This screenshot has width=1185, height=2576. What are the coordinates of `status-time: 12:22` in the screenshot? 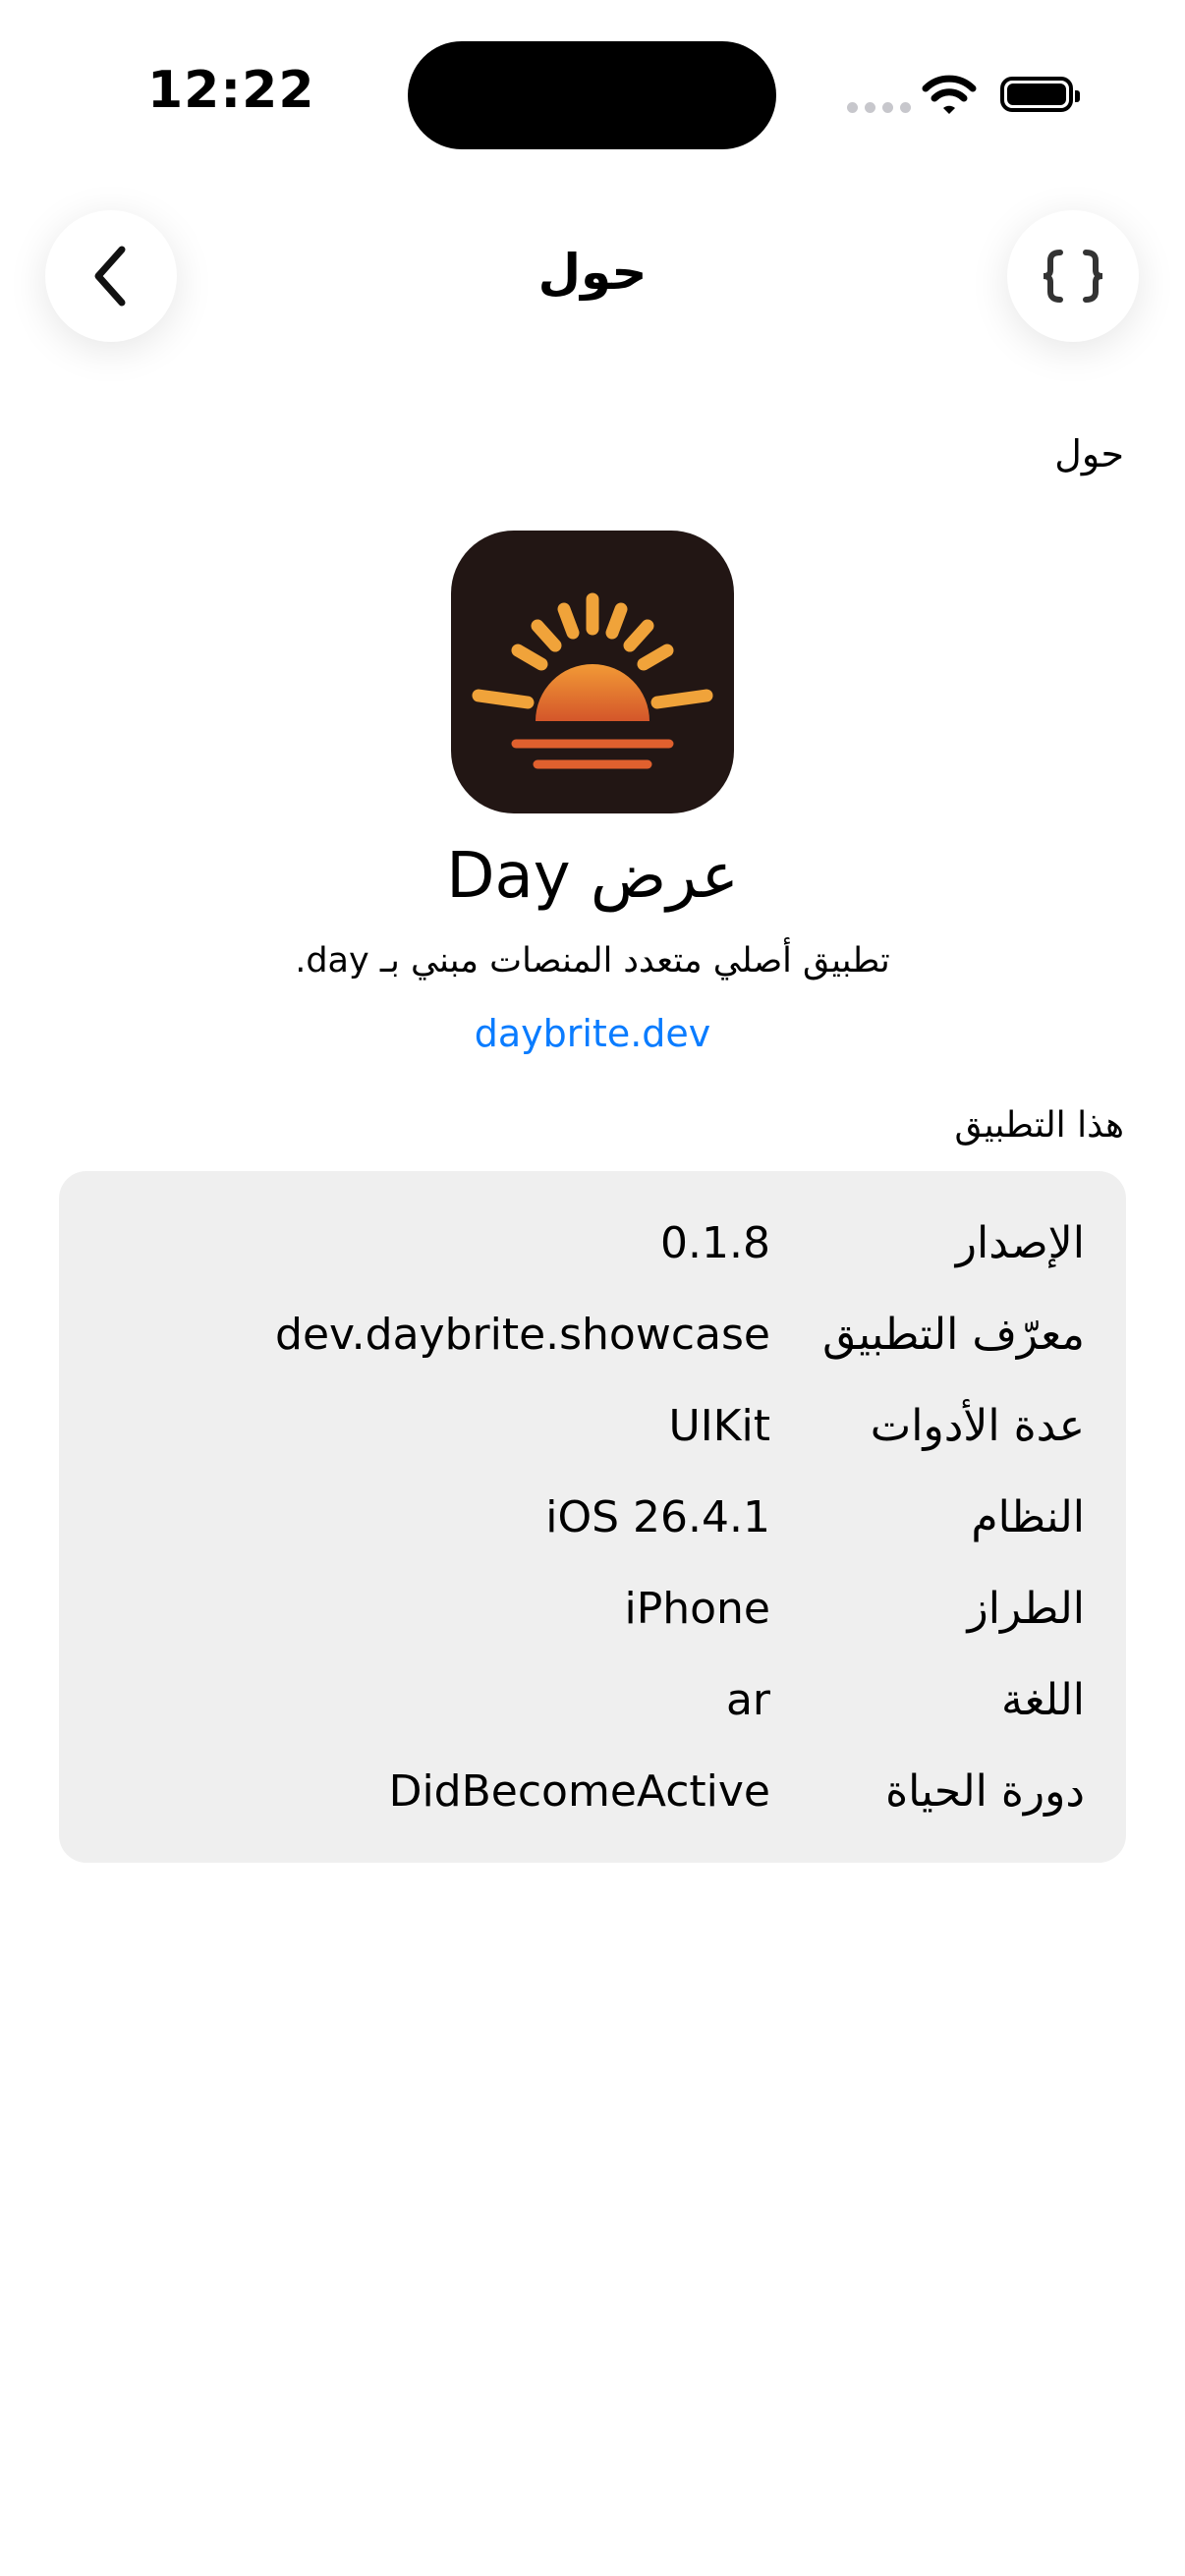 It's located at (231, 90).